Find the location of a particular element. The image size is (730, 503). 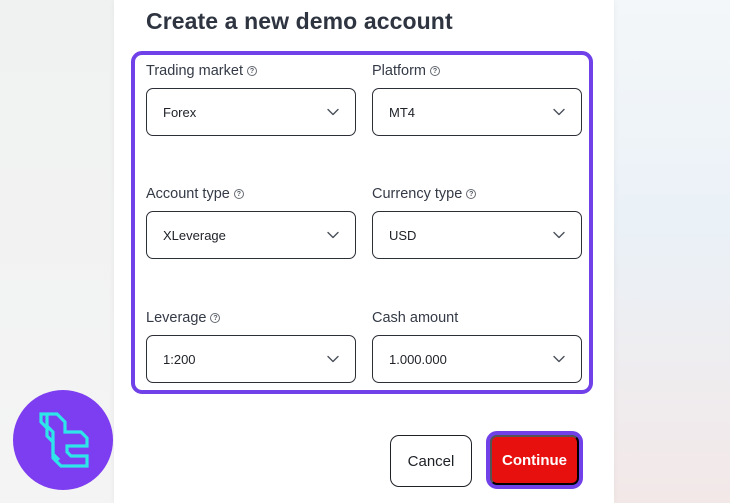

cash-amount-select: 1.000.000 is located at coordinates (477, 359).